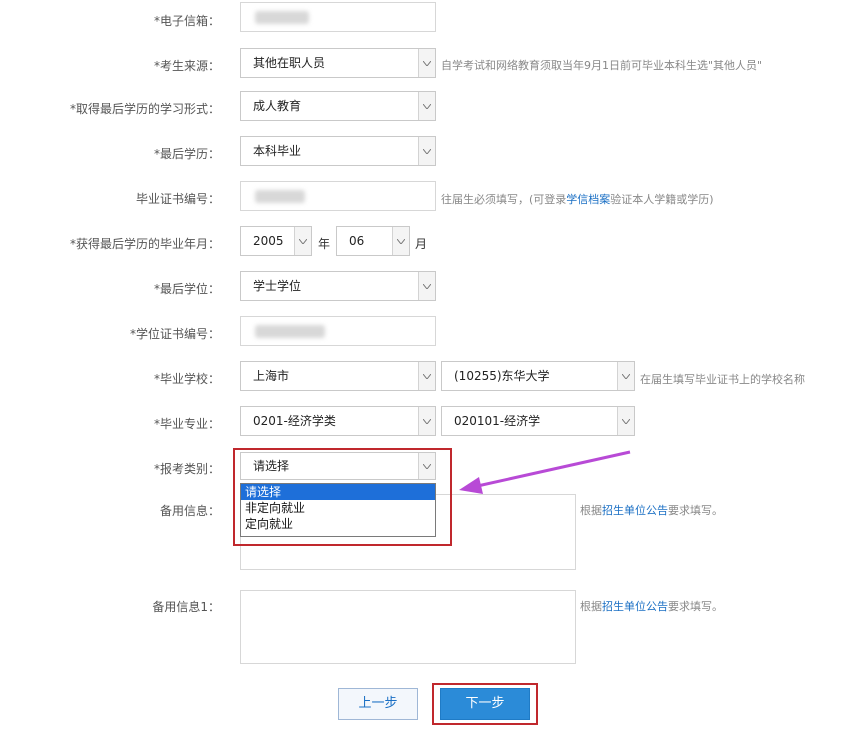 The height and width of the screenshot is (730, 865). I want to click on year-unit: 年, so click(324, 244).